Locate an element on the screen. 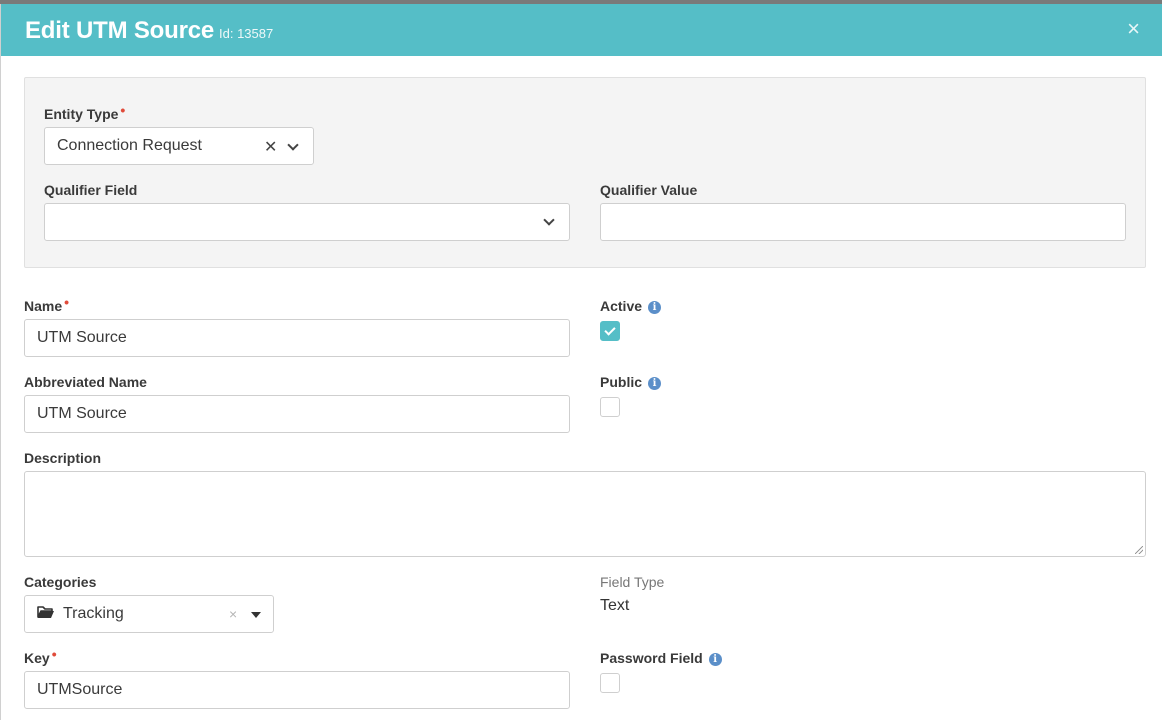 The height and width of the screenshot is (720, 1162). categories-label: Categories is located at coordinates (60, 582).